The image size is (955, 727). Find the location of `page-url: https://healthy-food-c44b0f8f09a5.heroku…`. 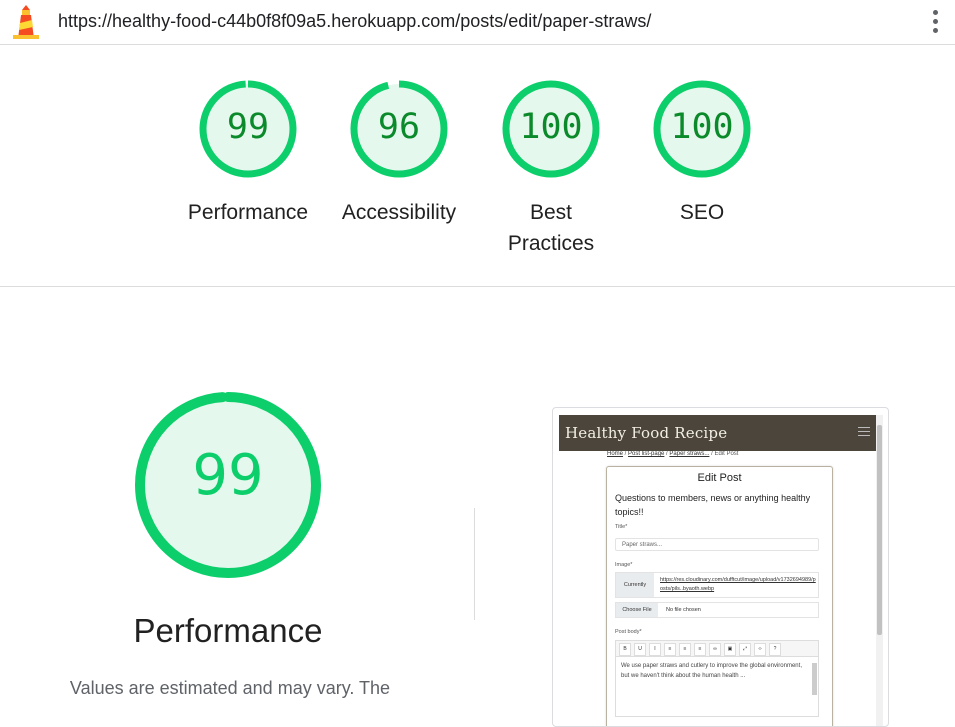

page-url: https://healthy-food-c44b0f8f09a5.heroku… is located at coordinates (355, 21).